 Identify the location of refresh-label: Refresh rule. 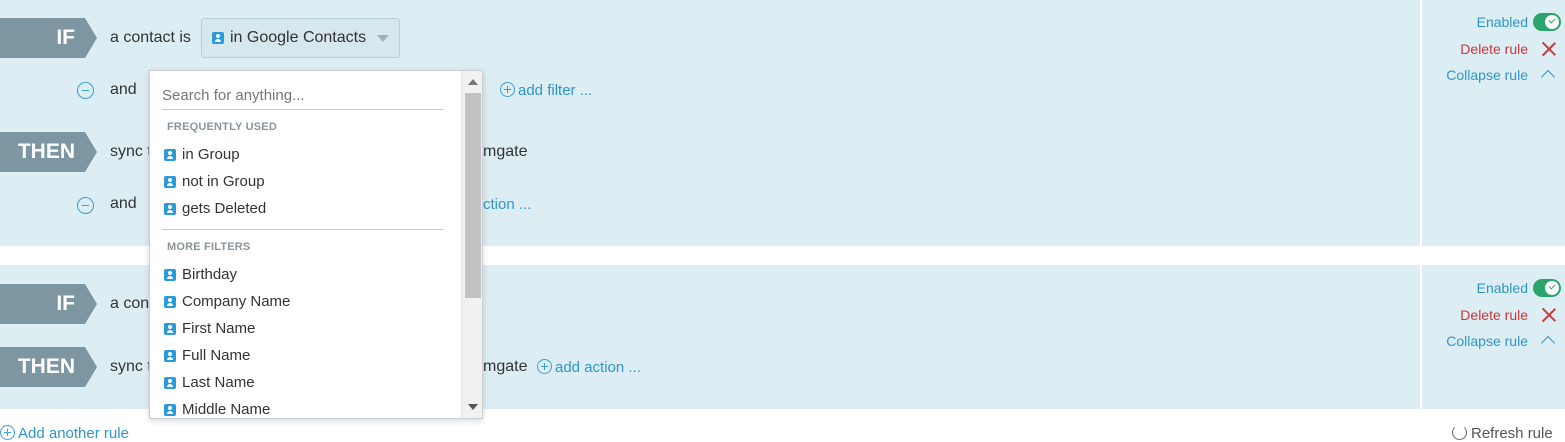
(1512, 433).